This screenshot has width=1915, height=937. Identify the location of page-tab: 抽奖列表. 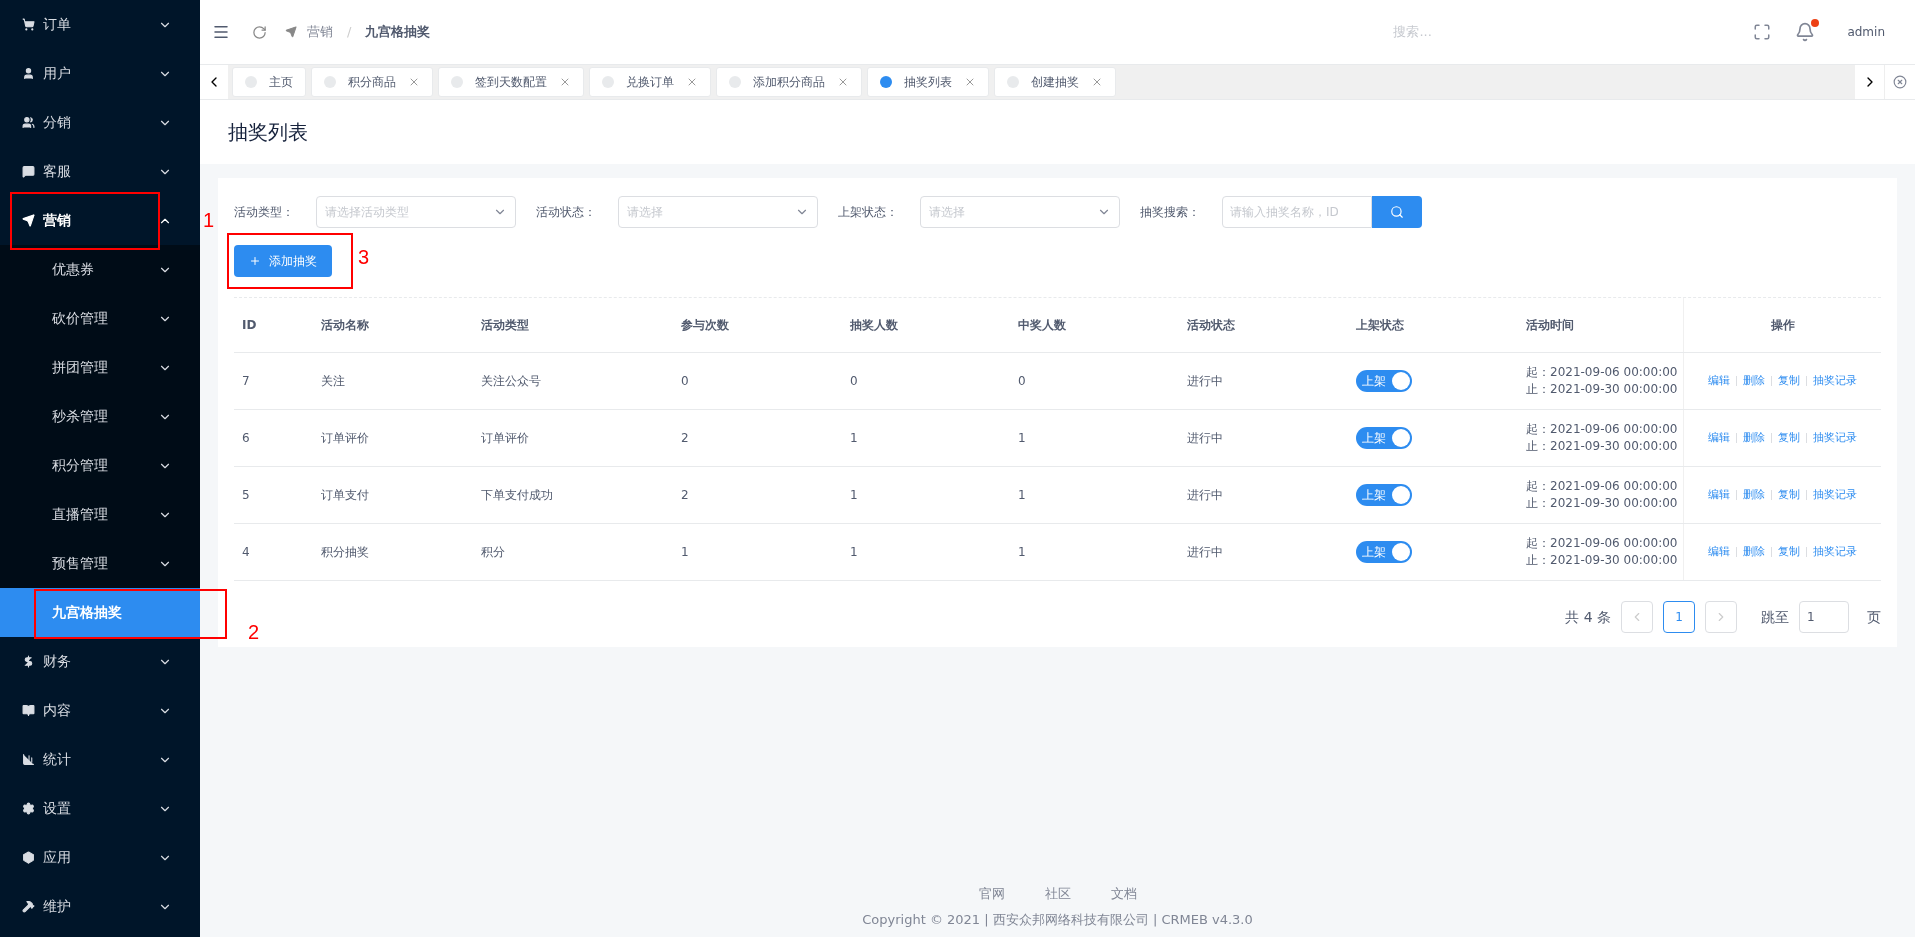
(928, 82).